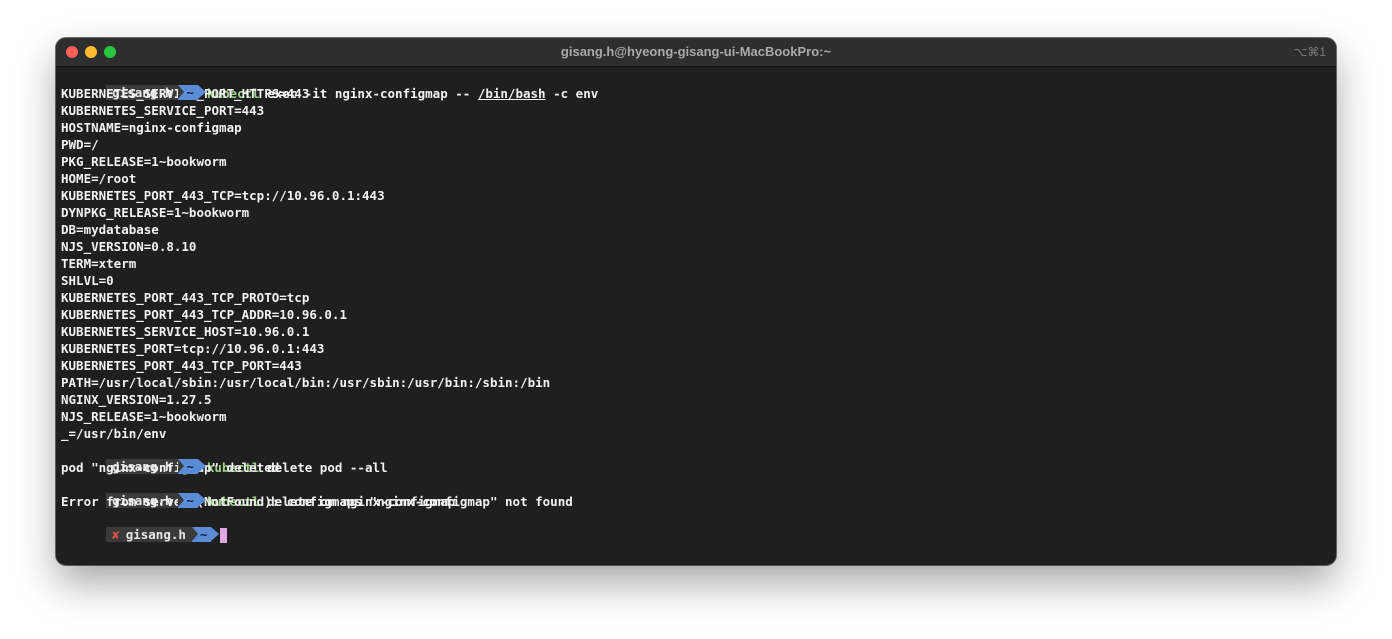 This screenshot has height=639, width=1392. What do you see at coordinates (144, 161) in the screenshot?
I see `output-line: PKG_RELEASE=1~bookworm` at bounding box center [144, 161].